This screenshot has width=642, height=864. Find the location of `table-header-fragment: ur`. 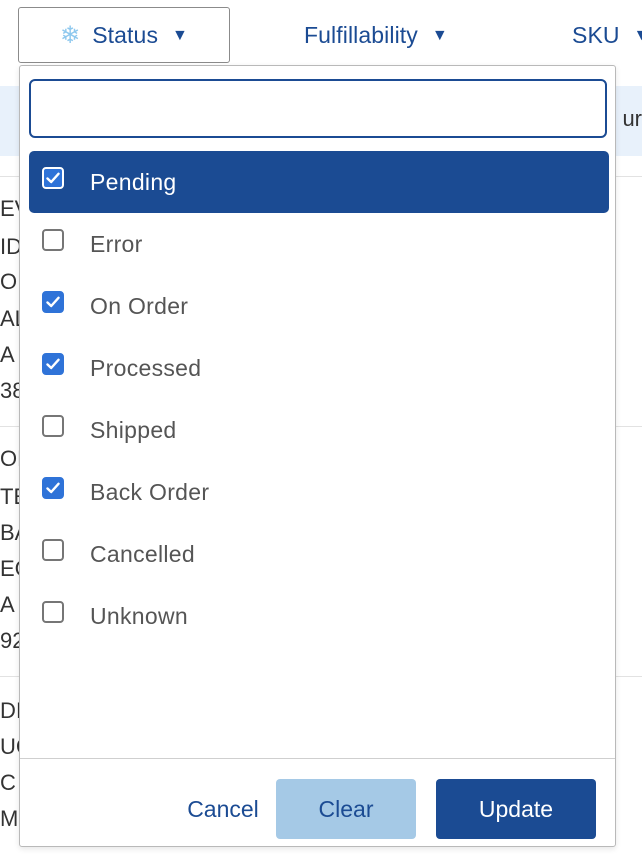

table-header-fragment: ur is located at coordinates (632, 118).